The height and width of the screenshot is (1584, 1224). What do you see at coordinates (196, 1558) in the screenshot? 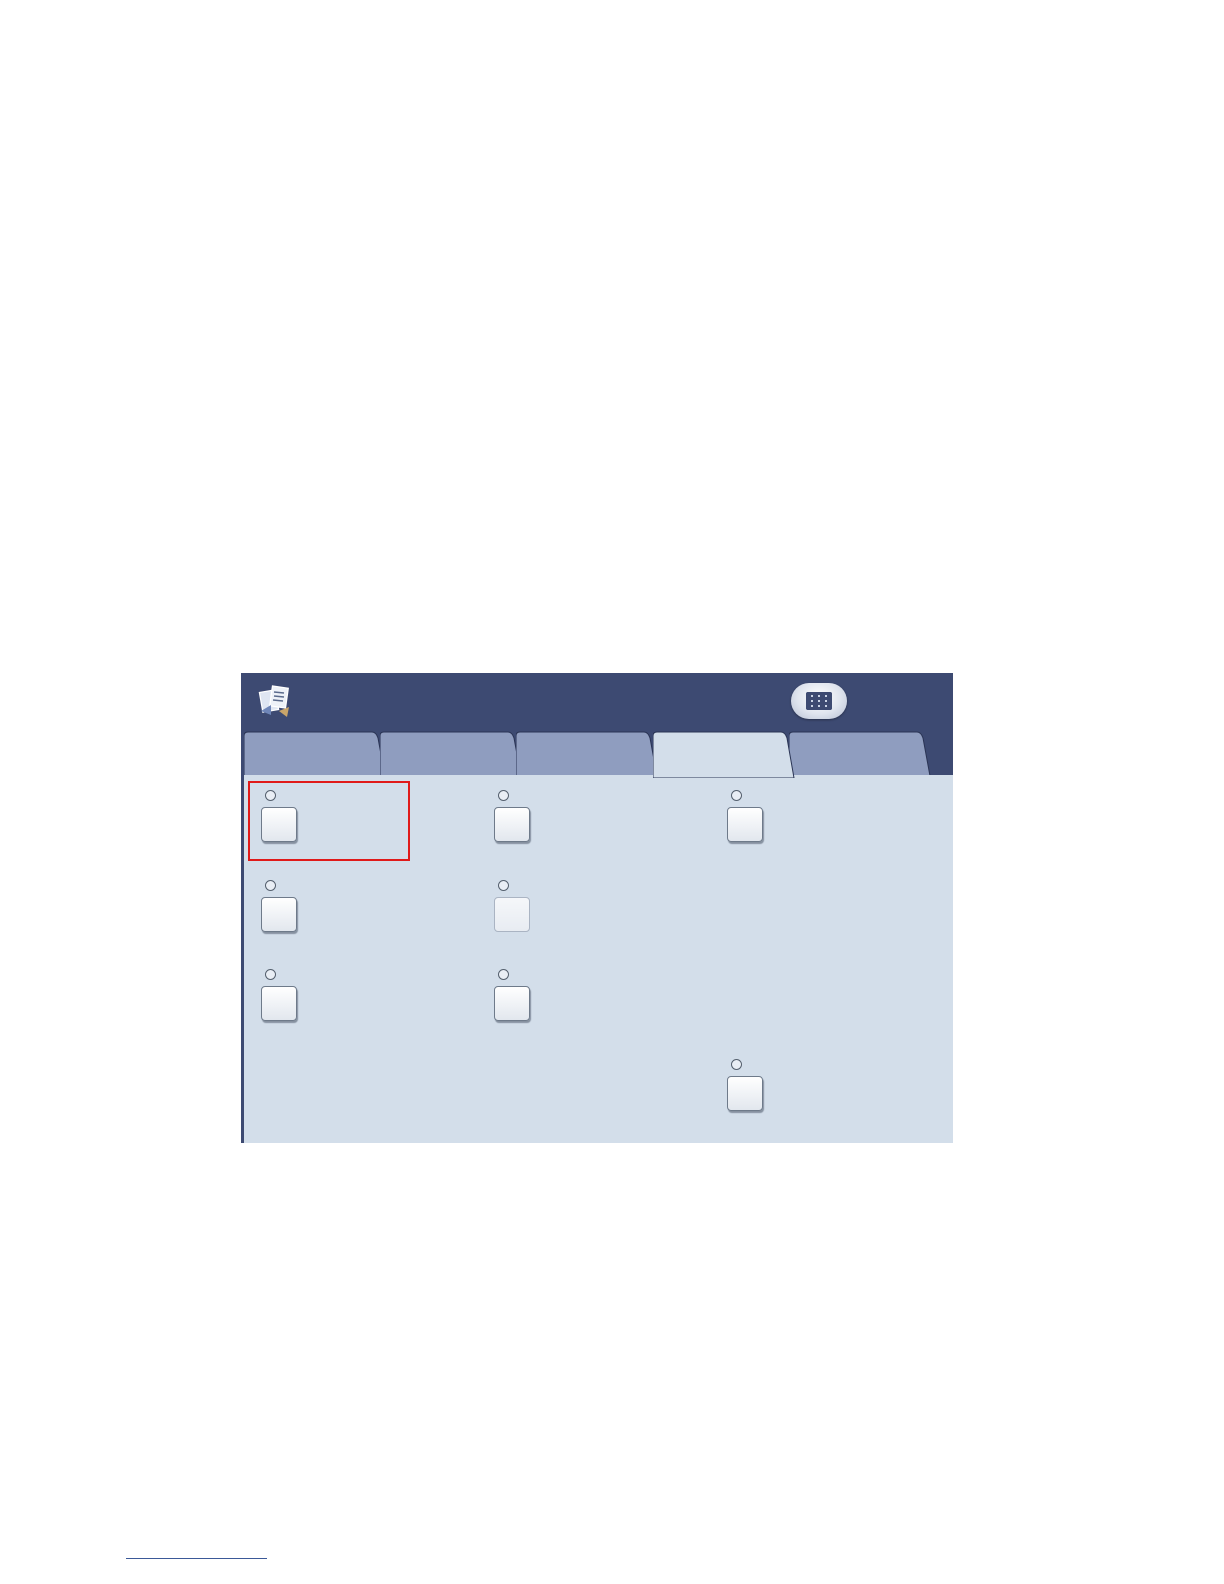
I see `footnote-separator` at bounding box center [196, 1558].